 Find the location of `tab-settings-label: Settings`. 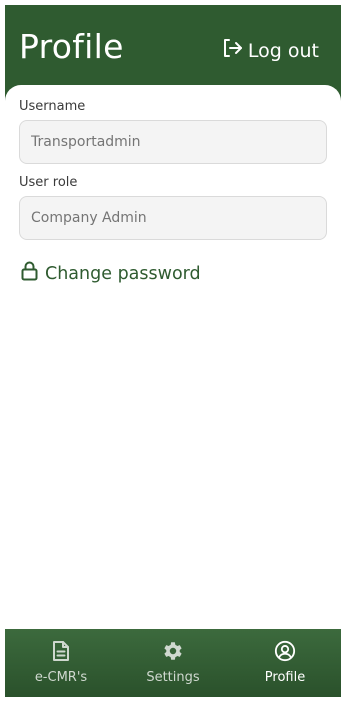

tab-settings-label: Settings is located at coordinates (173, 677).